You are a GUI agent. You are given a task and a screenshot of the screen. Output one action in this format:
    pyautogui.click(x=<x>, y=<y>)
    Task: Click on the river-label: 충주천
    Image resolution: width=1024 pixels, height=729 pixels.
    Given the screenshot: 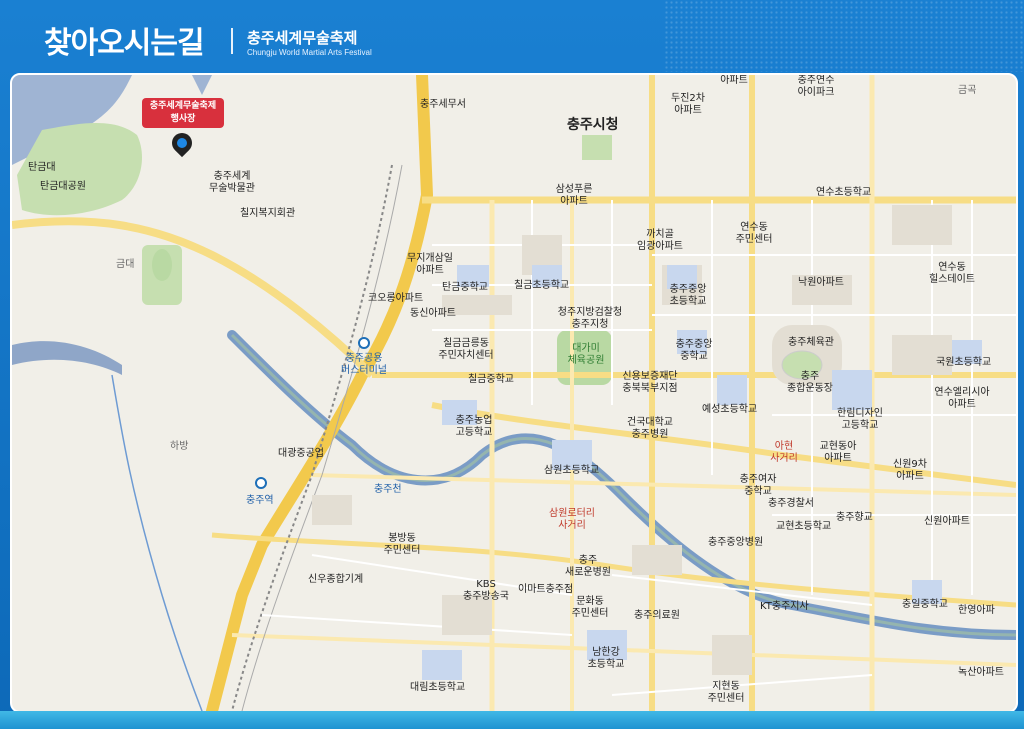 What is the action you would take?
    pyautogui.click(x=388, y=489)
    